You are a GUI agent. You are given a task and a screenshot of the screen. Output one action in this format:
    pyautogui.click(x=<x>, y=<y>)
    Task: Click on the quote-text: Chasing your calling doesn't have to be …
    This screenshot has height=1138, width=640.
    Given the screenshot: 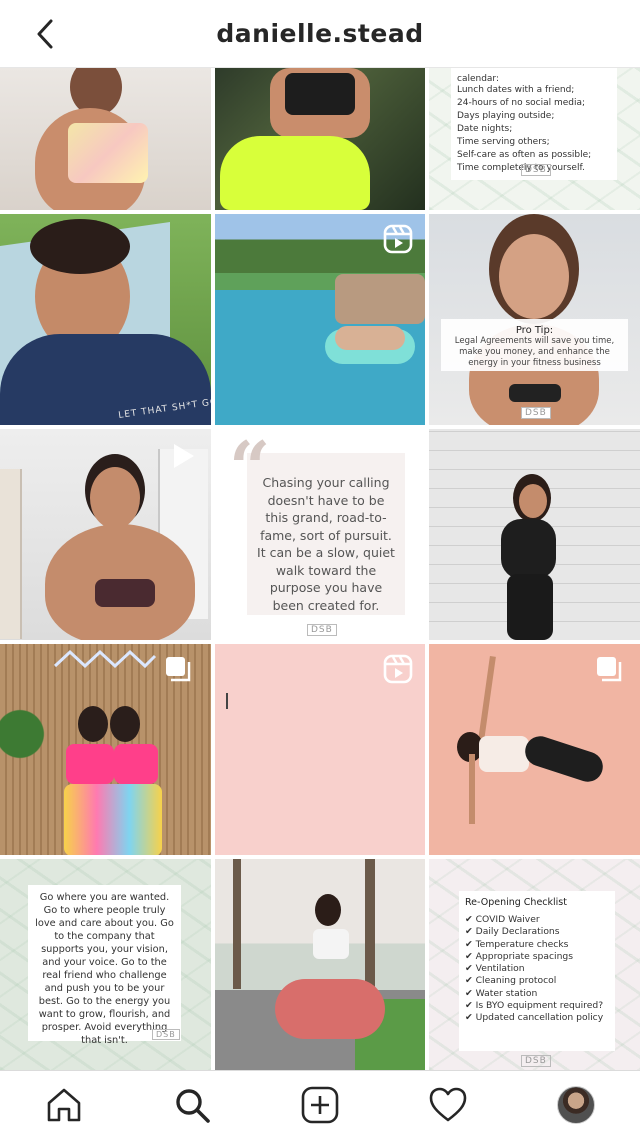 What is the action you would take?
    pyautogui.click(x=326, y=544)
    